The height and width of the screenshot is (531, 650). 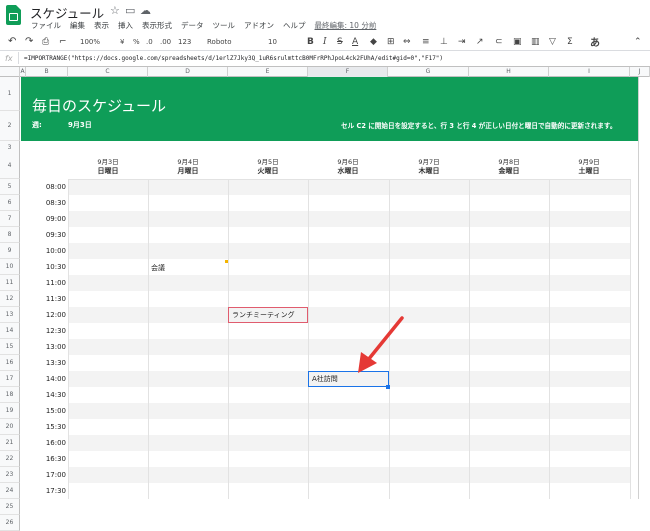 I want to click on row-header-1: 1, so click(x=10, y=94).